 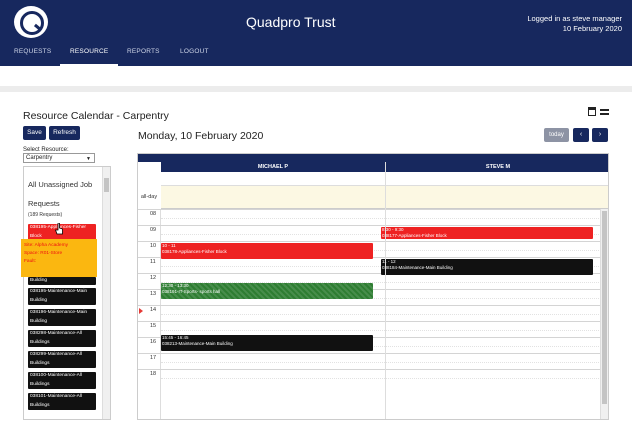 What do you see at coordinates (592, 111) in the screenshot?
I see `calendar-view-icon` at bounding box center [592, 111].